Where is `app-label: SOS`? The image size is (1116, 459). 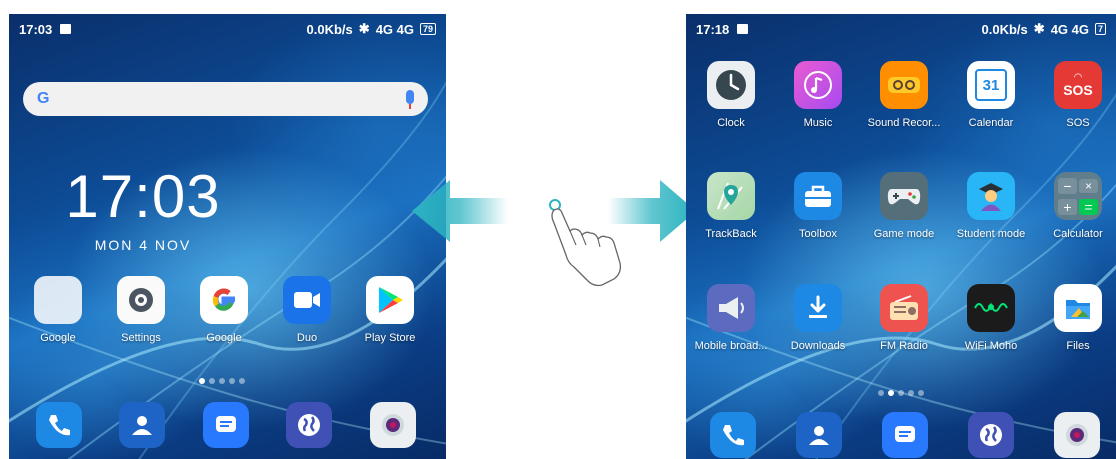
app-label: SOS is located at coordinates (1078, 123).